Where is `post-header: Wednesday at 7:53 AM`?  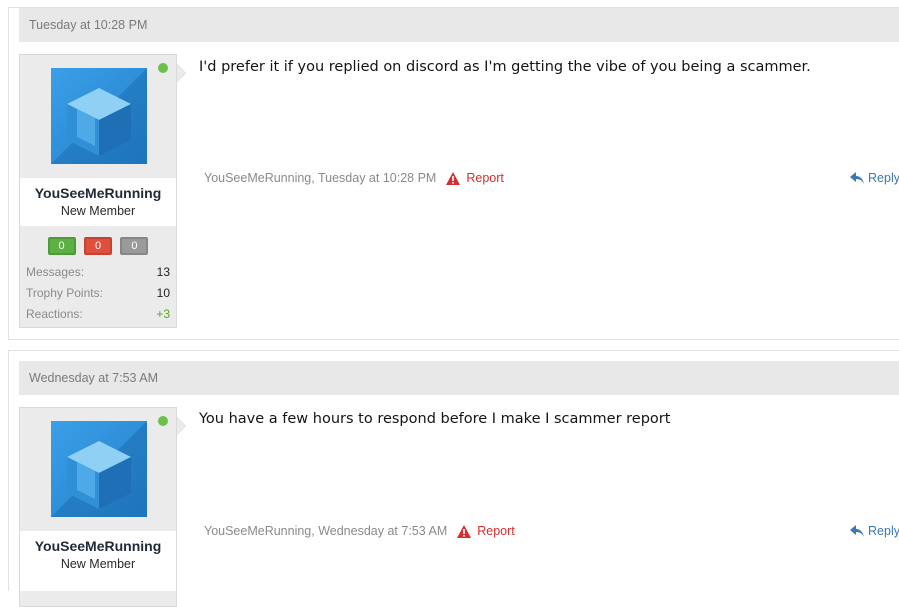
post-header: Wednesday at 7:53 AM is located at coordinates (459, 378).